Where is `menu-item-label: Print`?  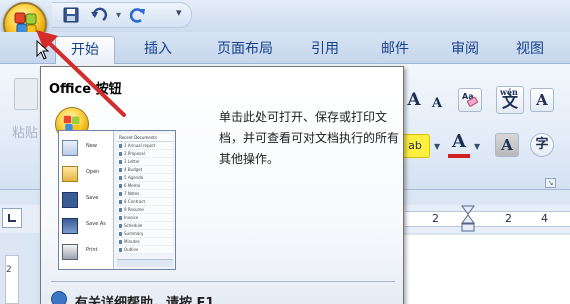
menu-item-label: Print is located at coordinates (92, 250).